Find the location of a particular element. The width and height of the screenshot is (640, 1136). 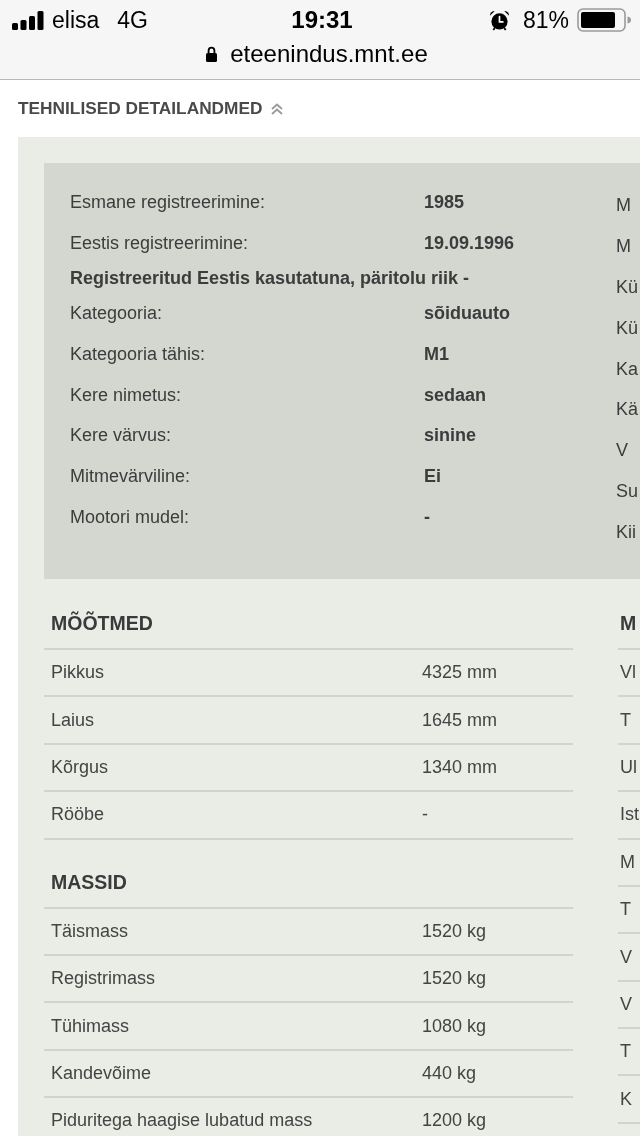

carrier-name: elisa is located at coordinates (76, 20).